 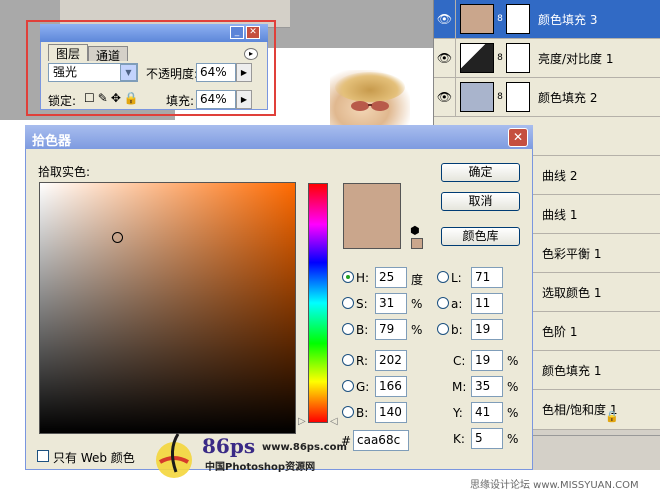 I want to click on a-label: a:, so click(x=457, y=304).